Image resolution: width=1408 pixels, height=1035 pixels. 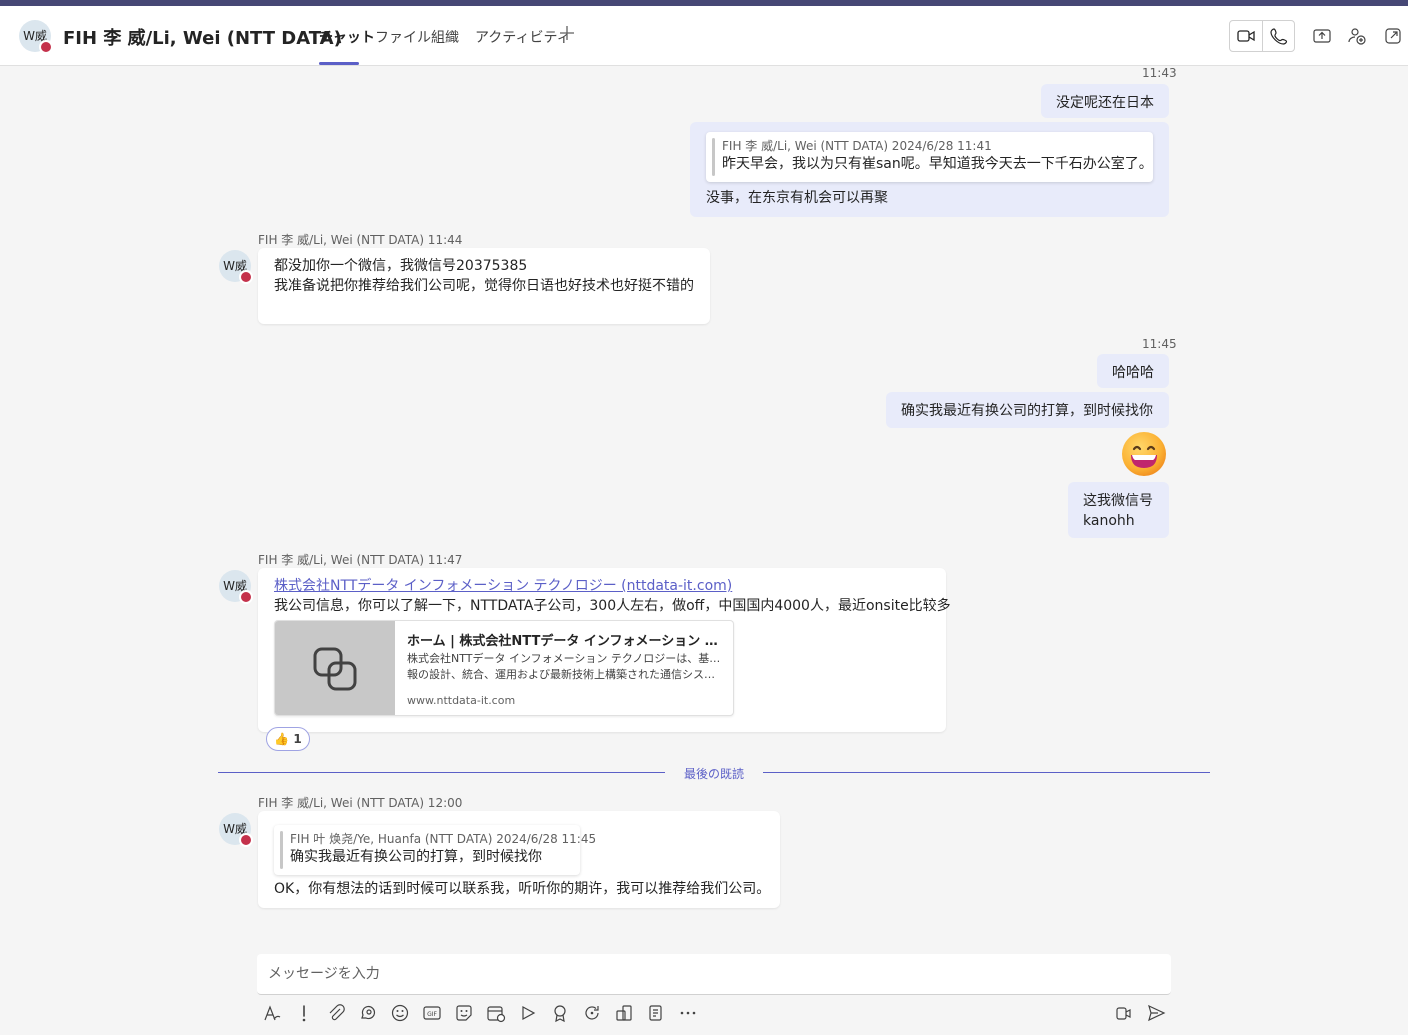 What do you see at coordinates (304, 1013) in the screenshot?
I see `important-icon` at bounding box center [304, 1013].